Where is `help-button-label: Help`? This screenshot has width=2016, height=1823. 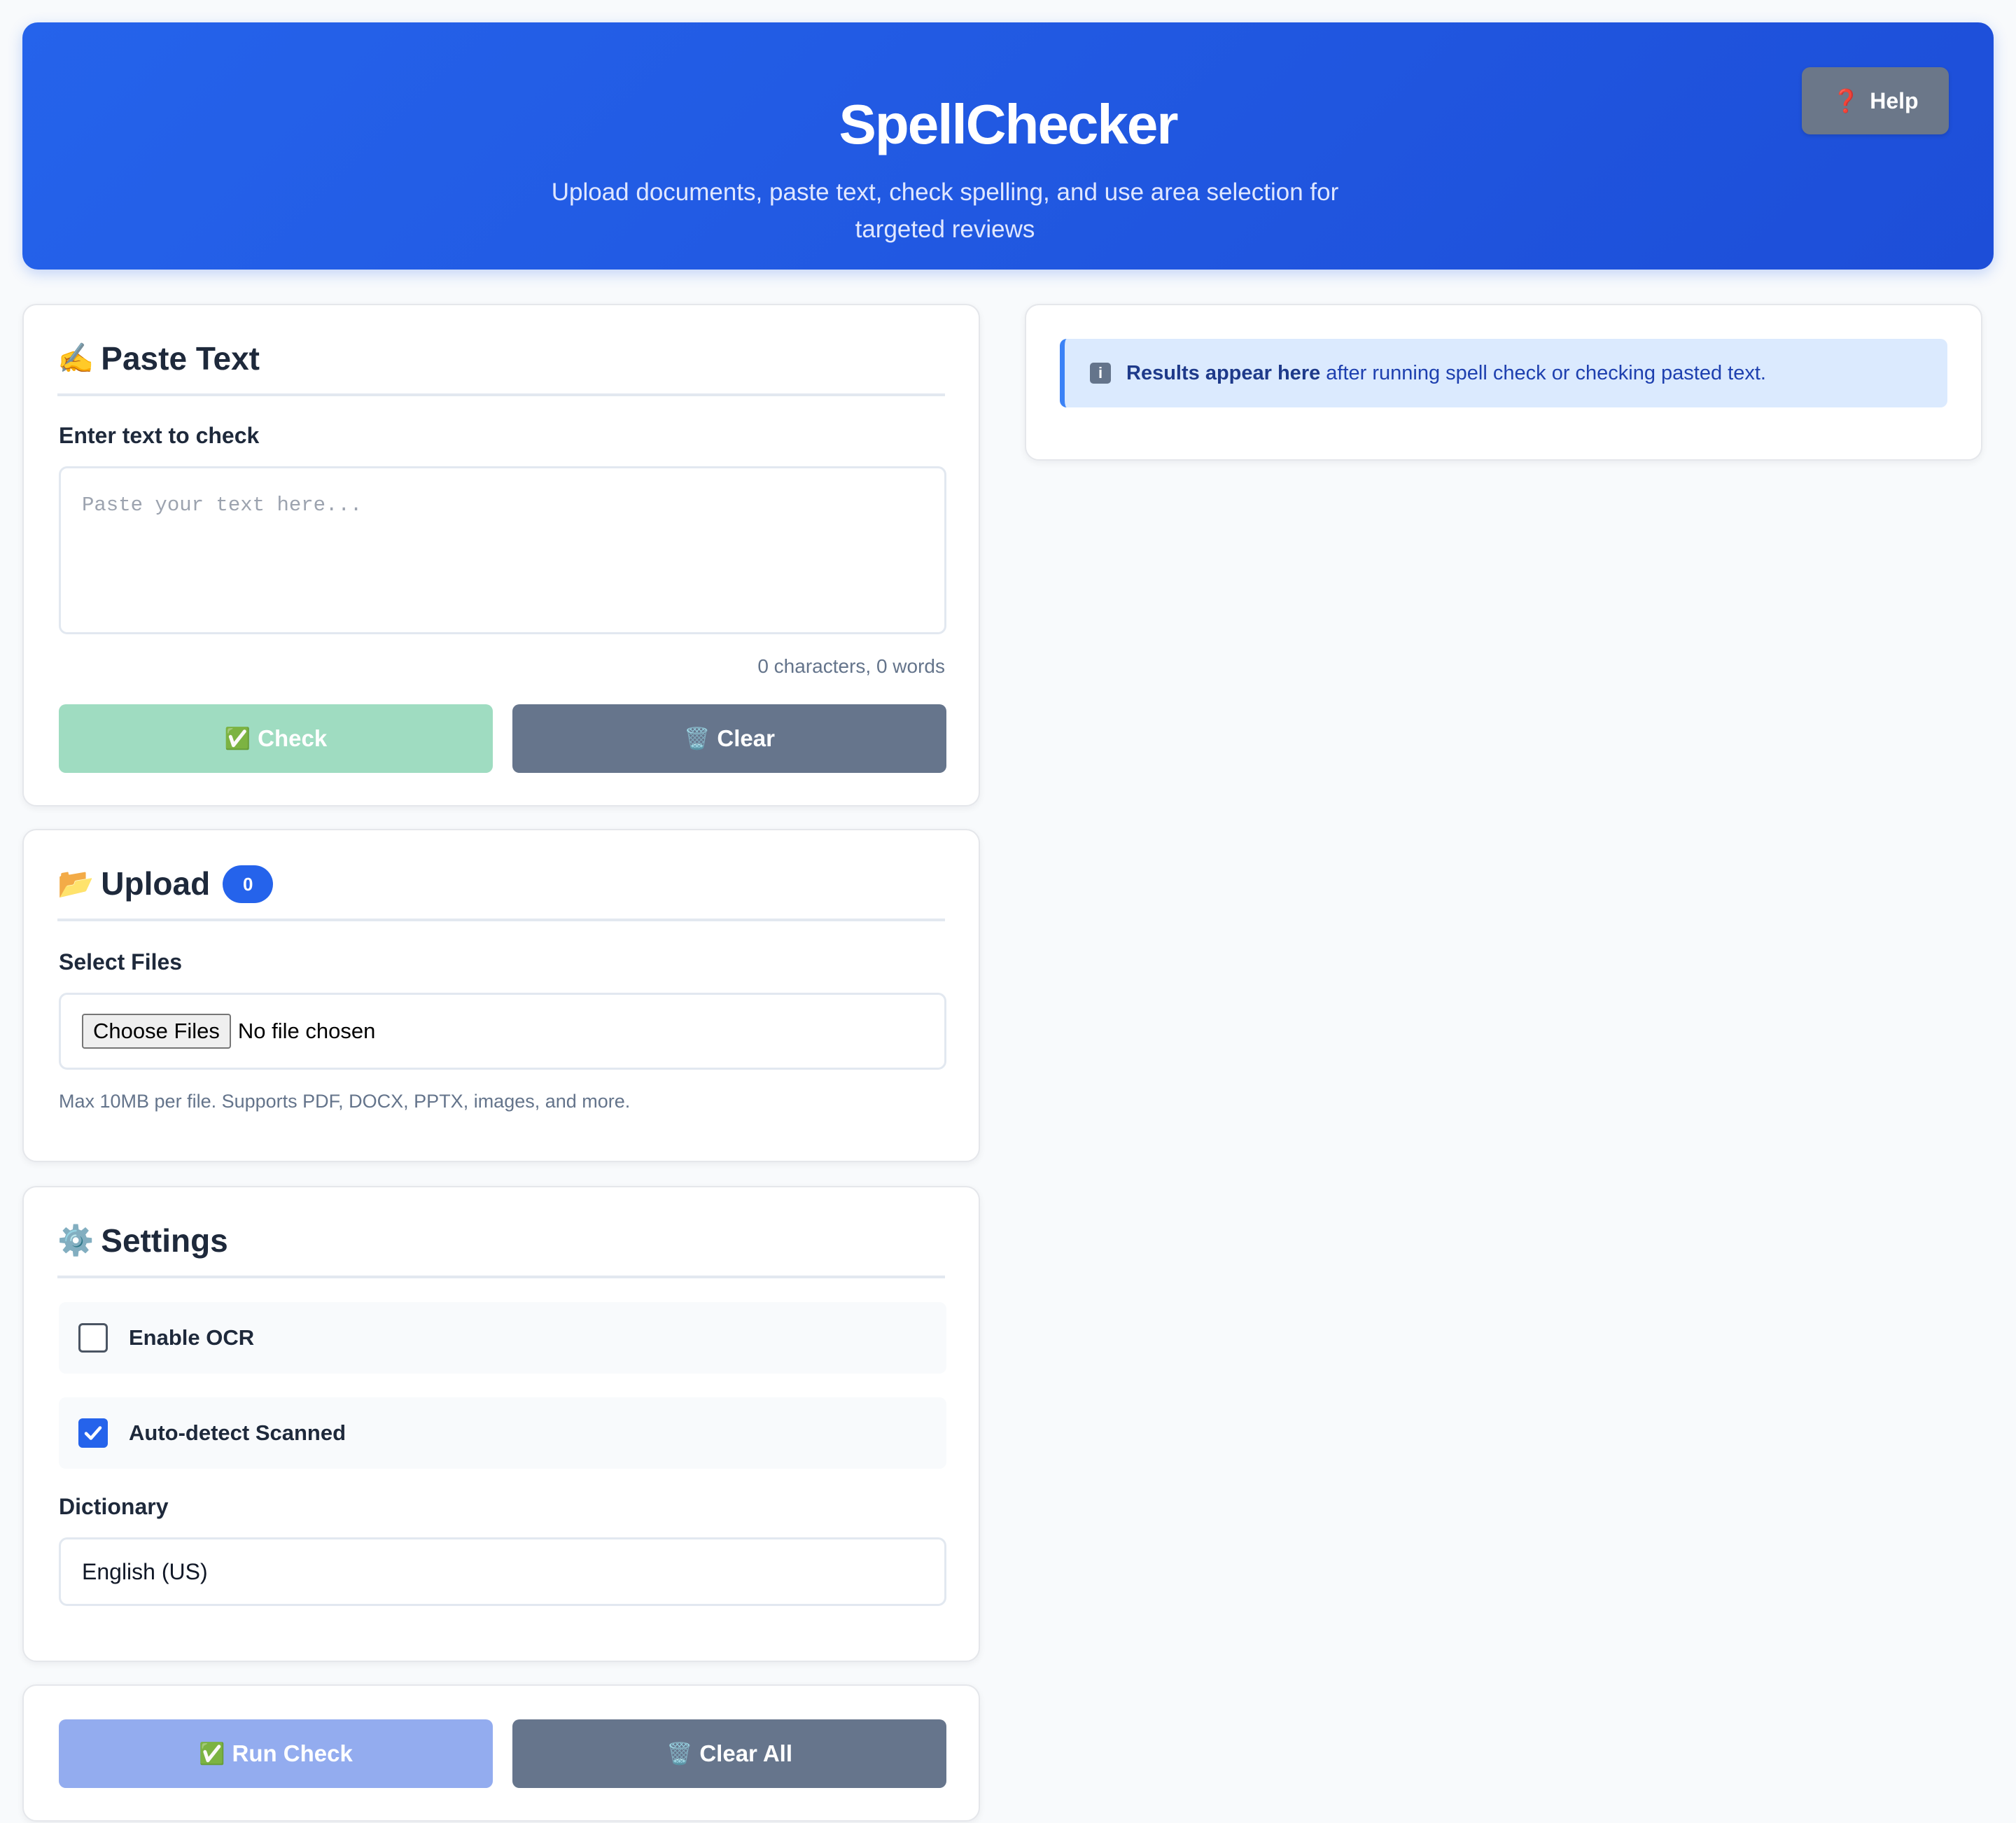 help-button-label: Help is located at coordinates (1894, 101).